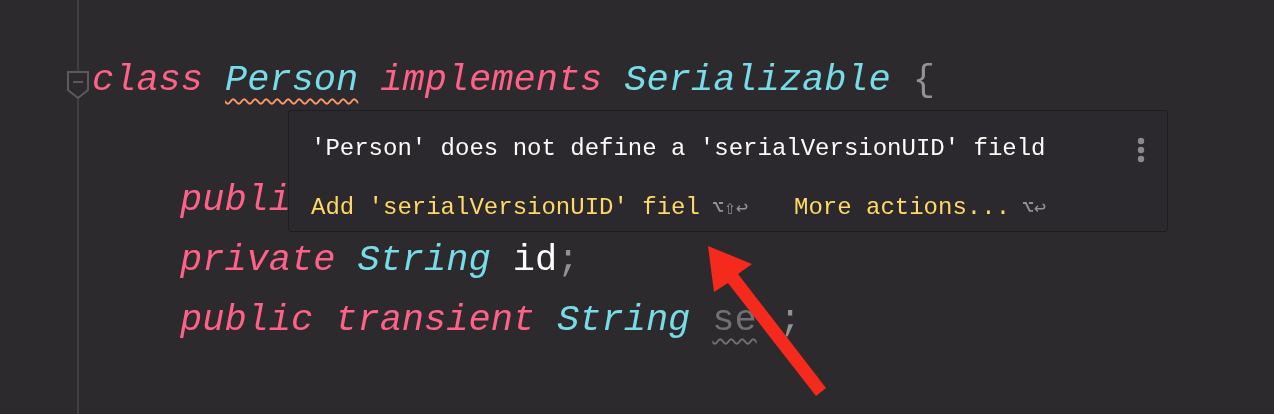 The width and height of the screenshot is (1274, 414). What do you see at coordinates (505, 207) in the screenshot?
I see `action-link: Add 'serialVersionUID' fiel` at bounding box center [505, 207].